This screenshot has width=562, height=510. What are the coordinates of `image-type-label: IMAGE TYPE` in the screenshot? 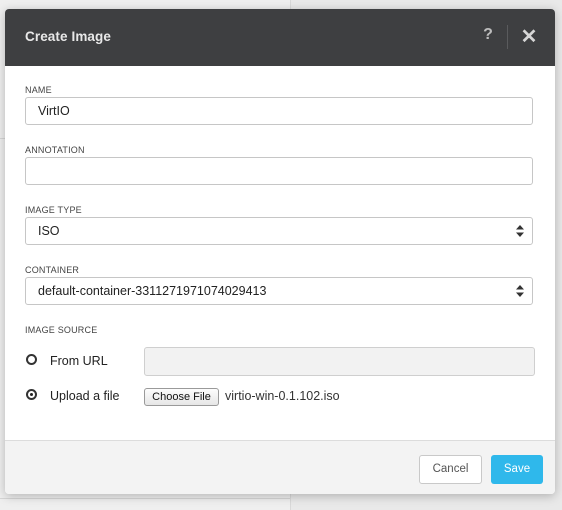 It's located at (53, 210).